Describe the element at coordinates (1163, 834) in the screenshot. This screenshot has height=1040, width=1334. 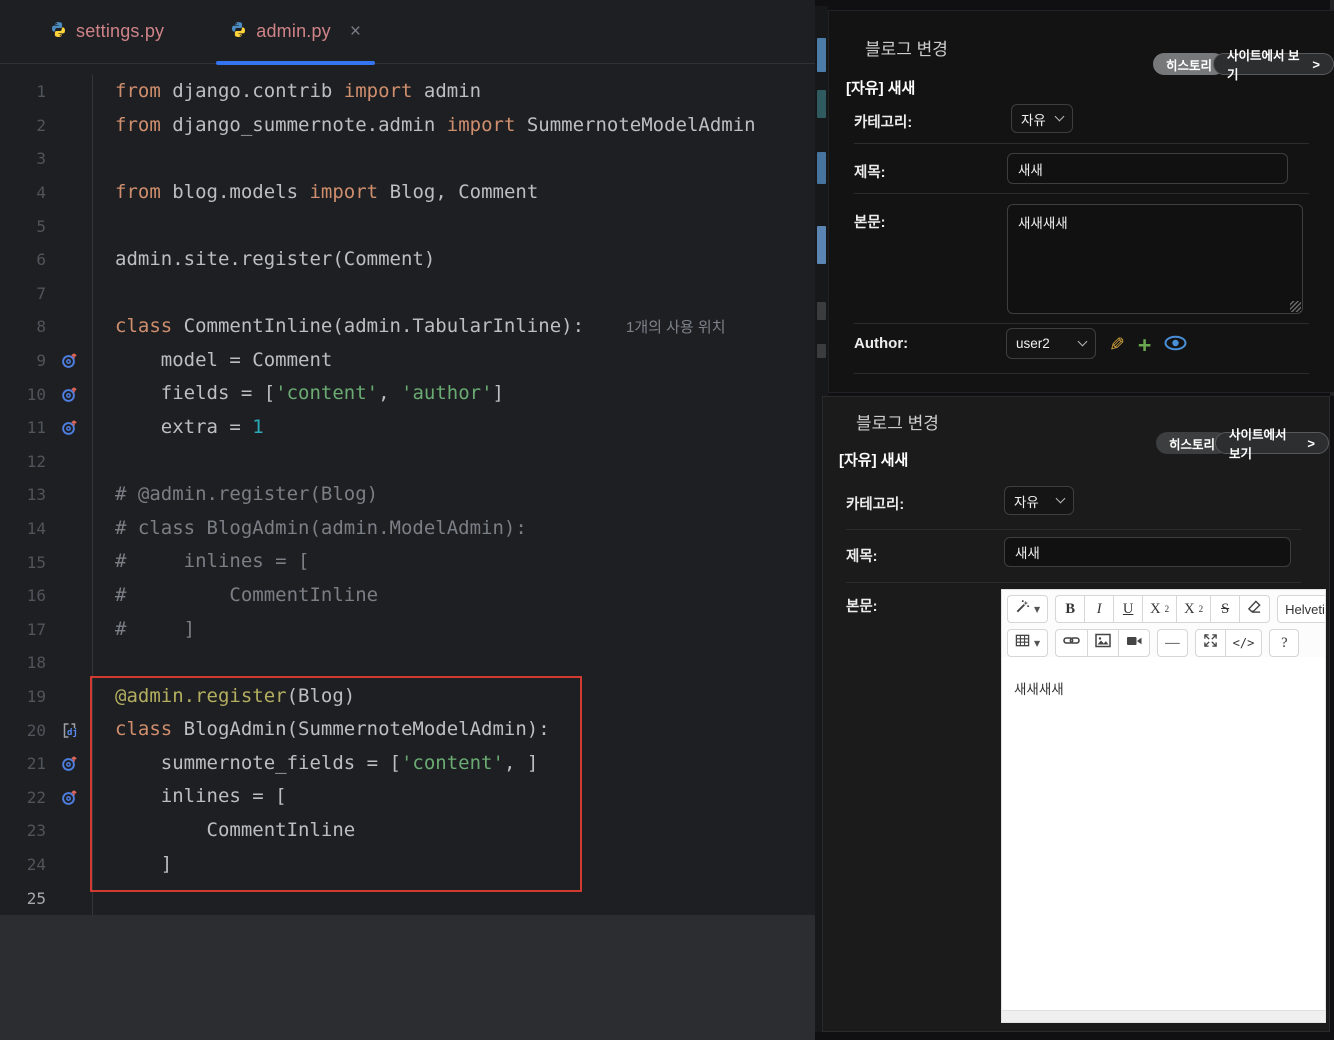
I see `rich-text-content: 새새새새` at that location.